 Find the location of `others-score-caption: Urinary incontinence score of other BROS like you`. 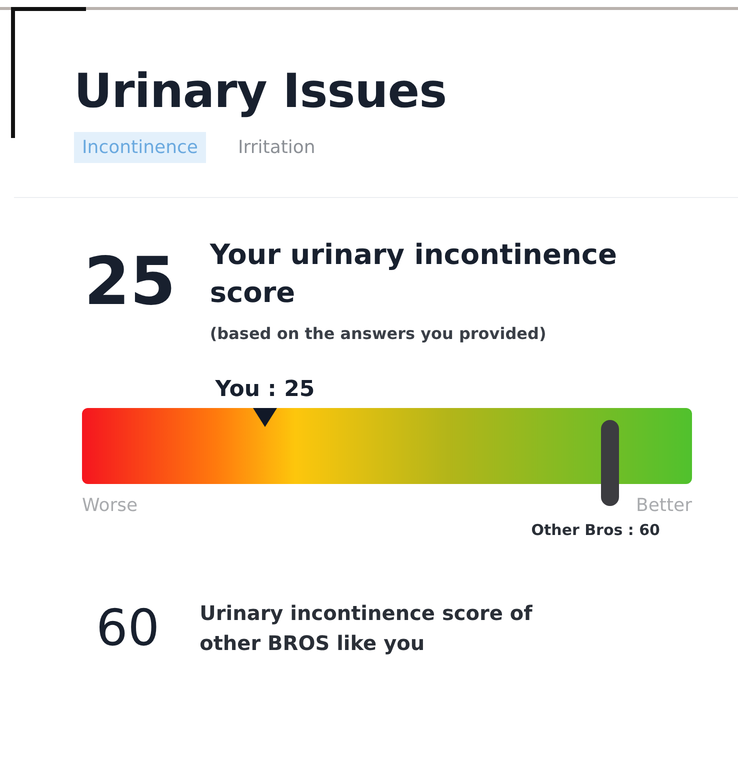

others-score-caption: Urinary incontinence score of other BROS like you is located at coordinates (367, 628).